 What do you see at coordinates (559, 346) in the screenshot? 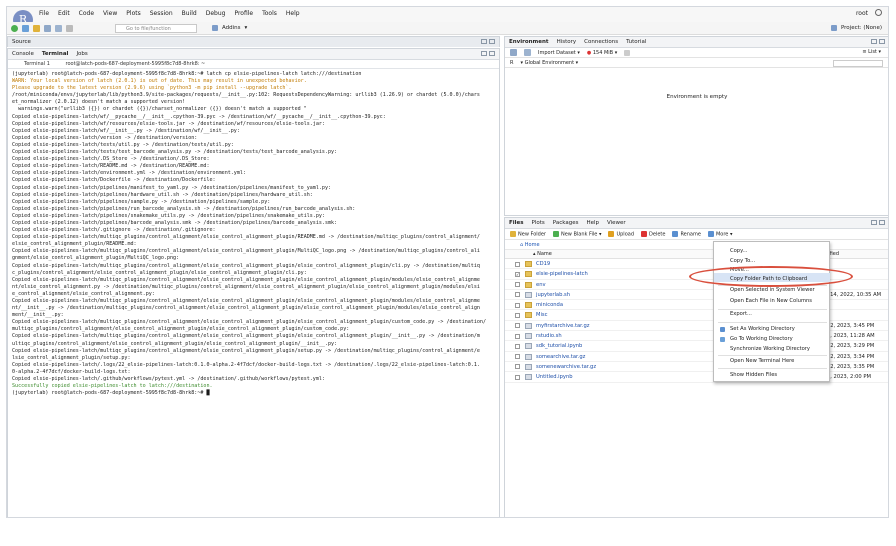
I see `file-name: sdk_tutorial.ipynb` at bounding box center [559, 346].